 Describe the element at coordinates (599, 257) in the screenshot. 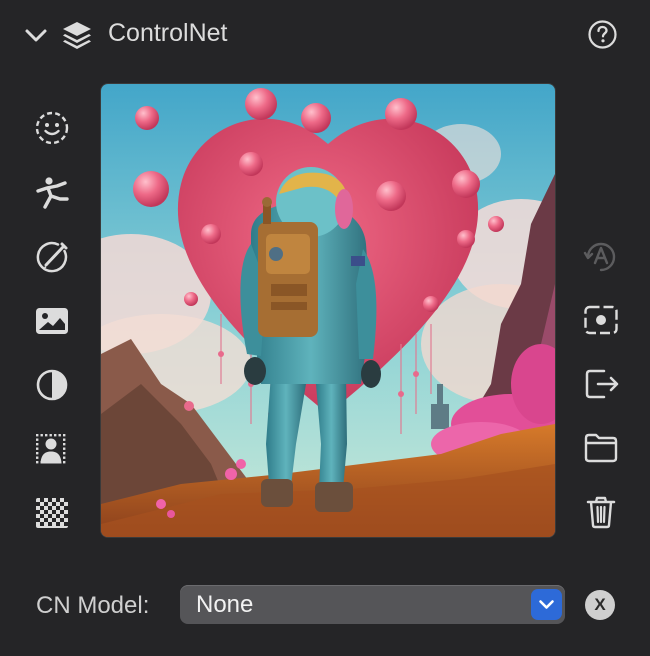

I see `auto-annotate-icon` at that location.